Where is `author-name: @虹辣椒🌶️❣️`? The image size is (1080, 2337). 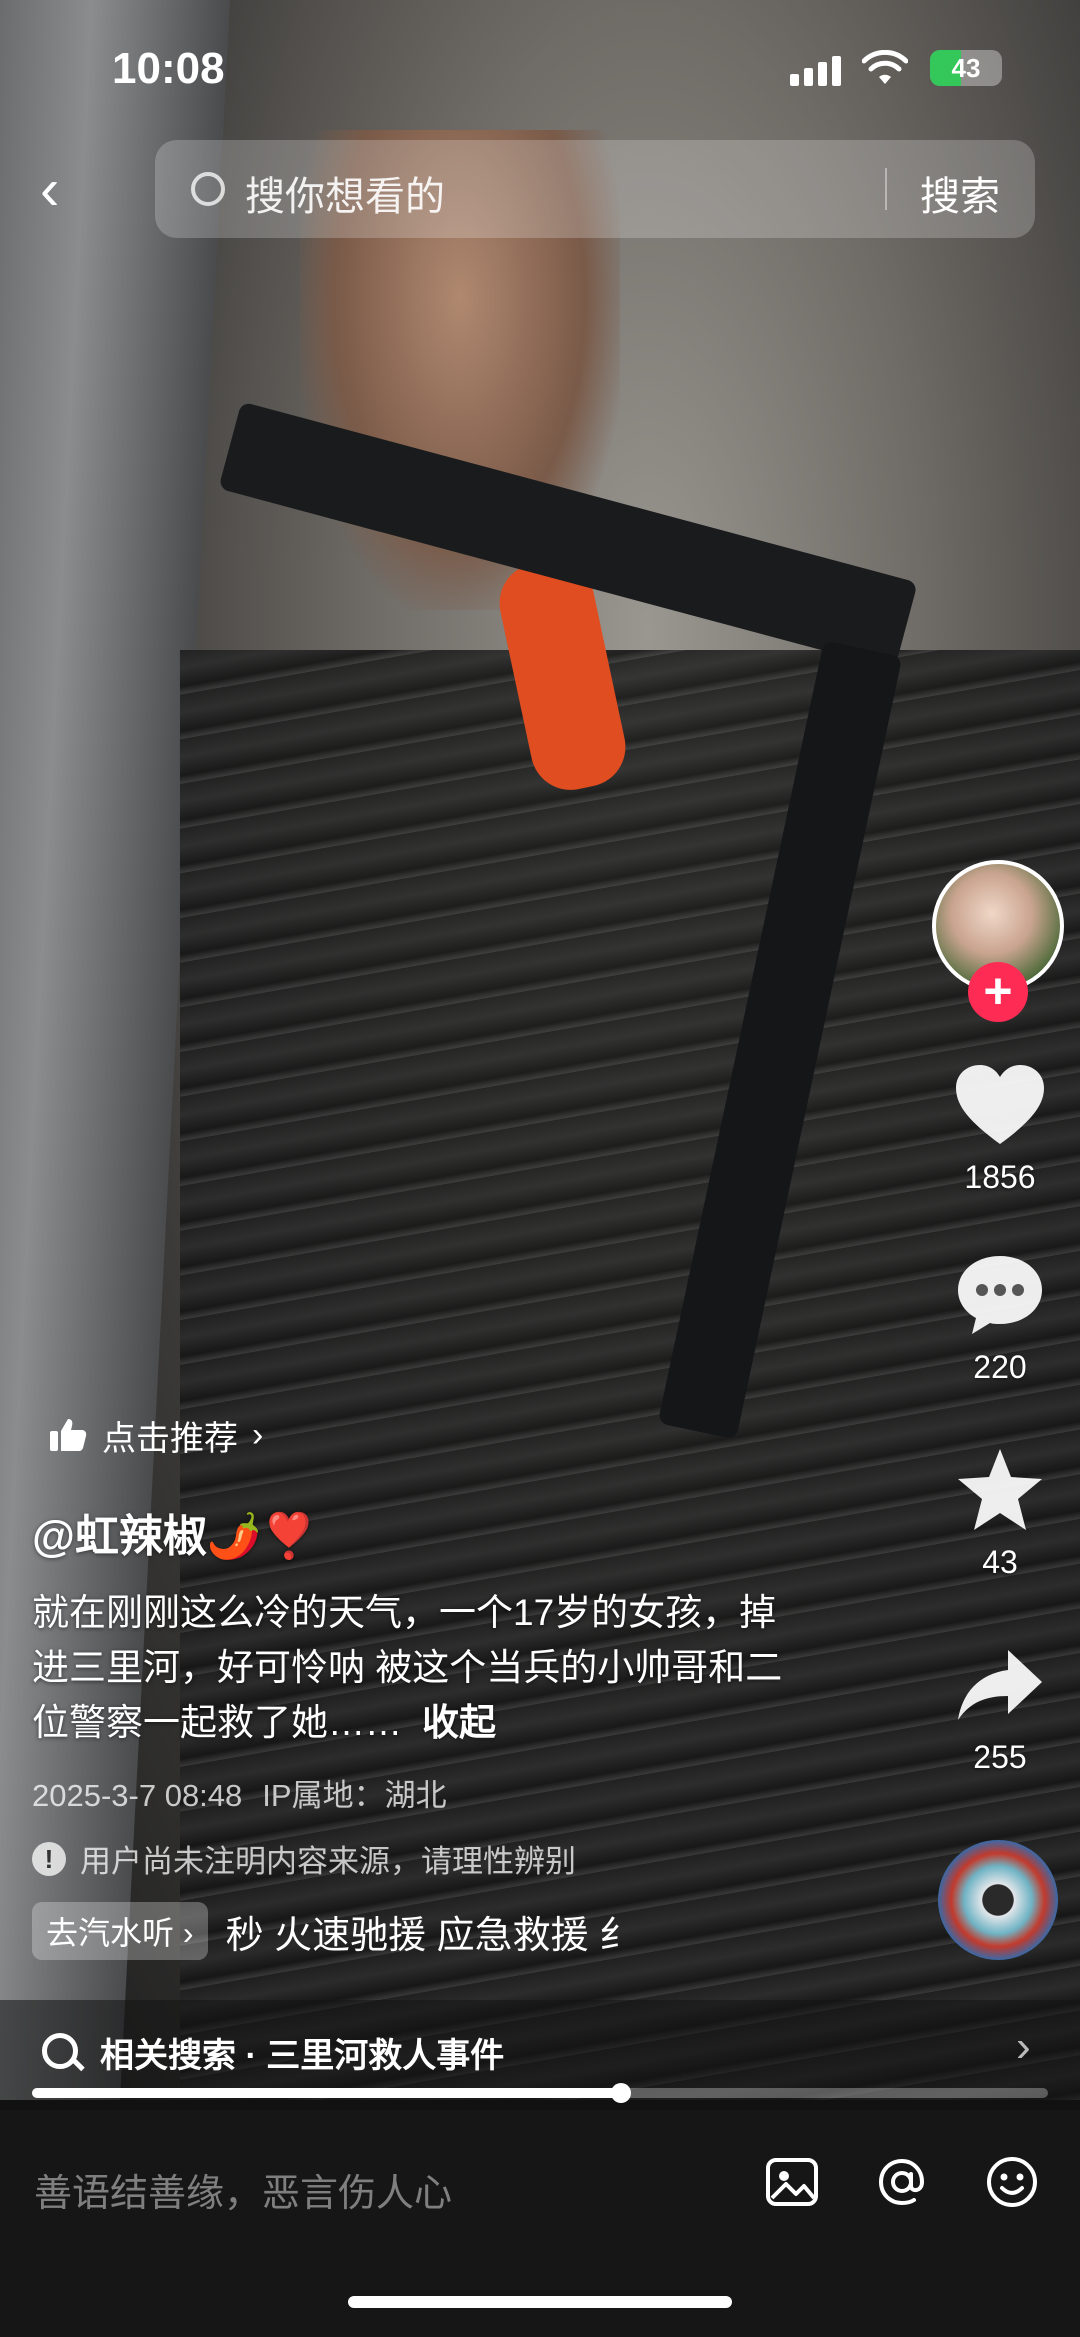
author-name: @虹辣椒🌶️❣️ is located at coordinates (174, 1532).